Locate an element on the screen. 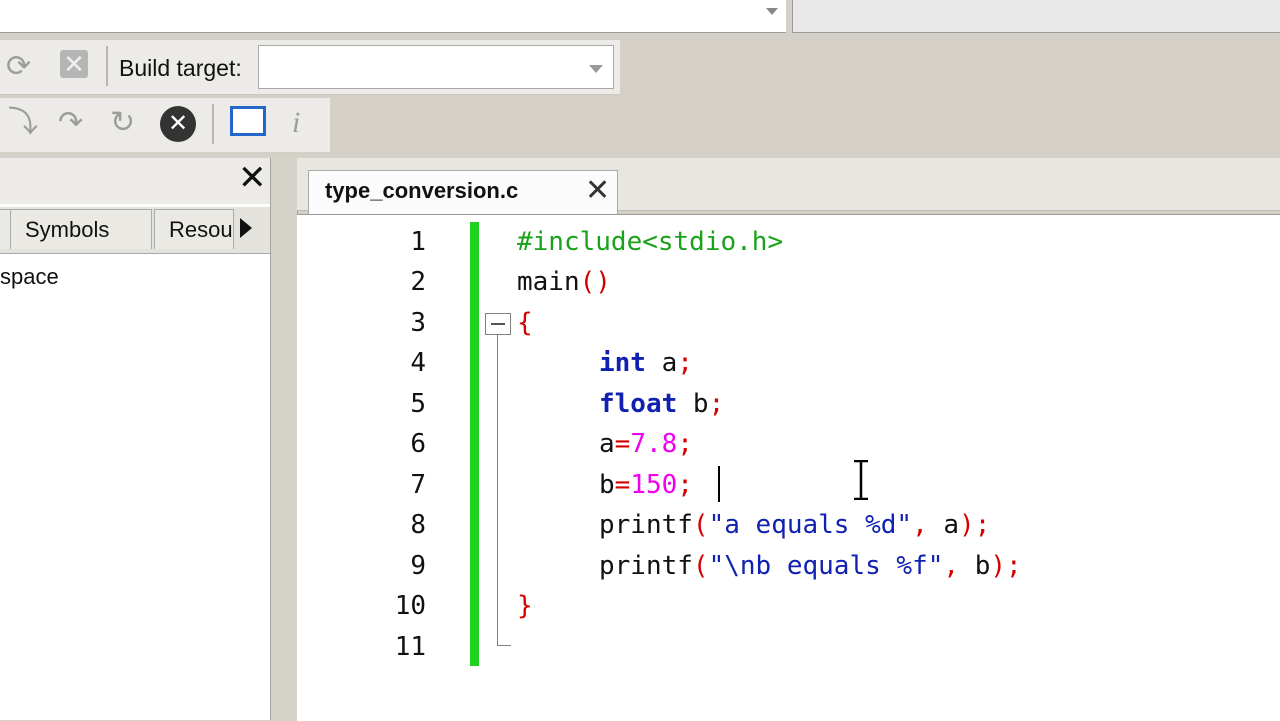  open-brace: { is located at coordinates (525, 323).